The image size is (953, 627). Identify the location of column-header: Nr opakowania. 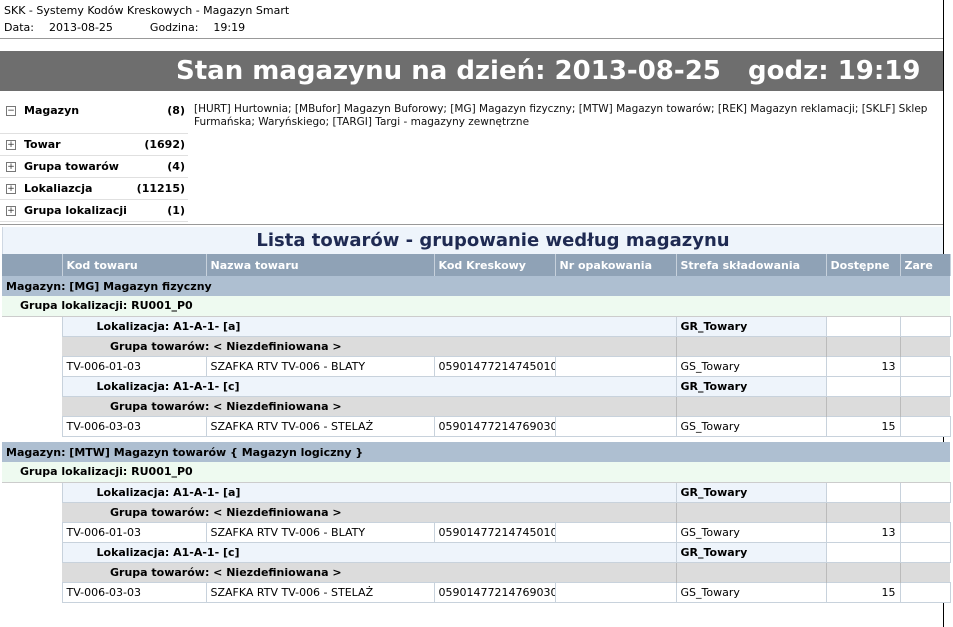
(616, 265).